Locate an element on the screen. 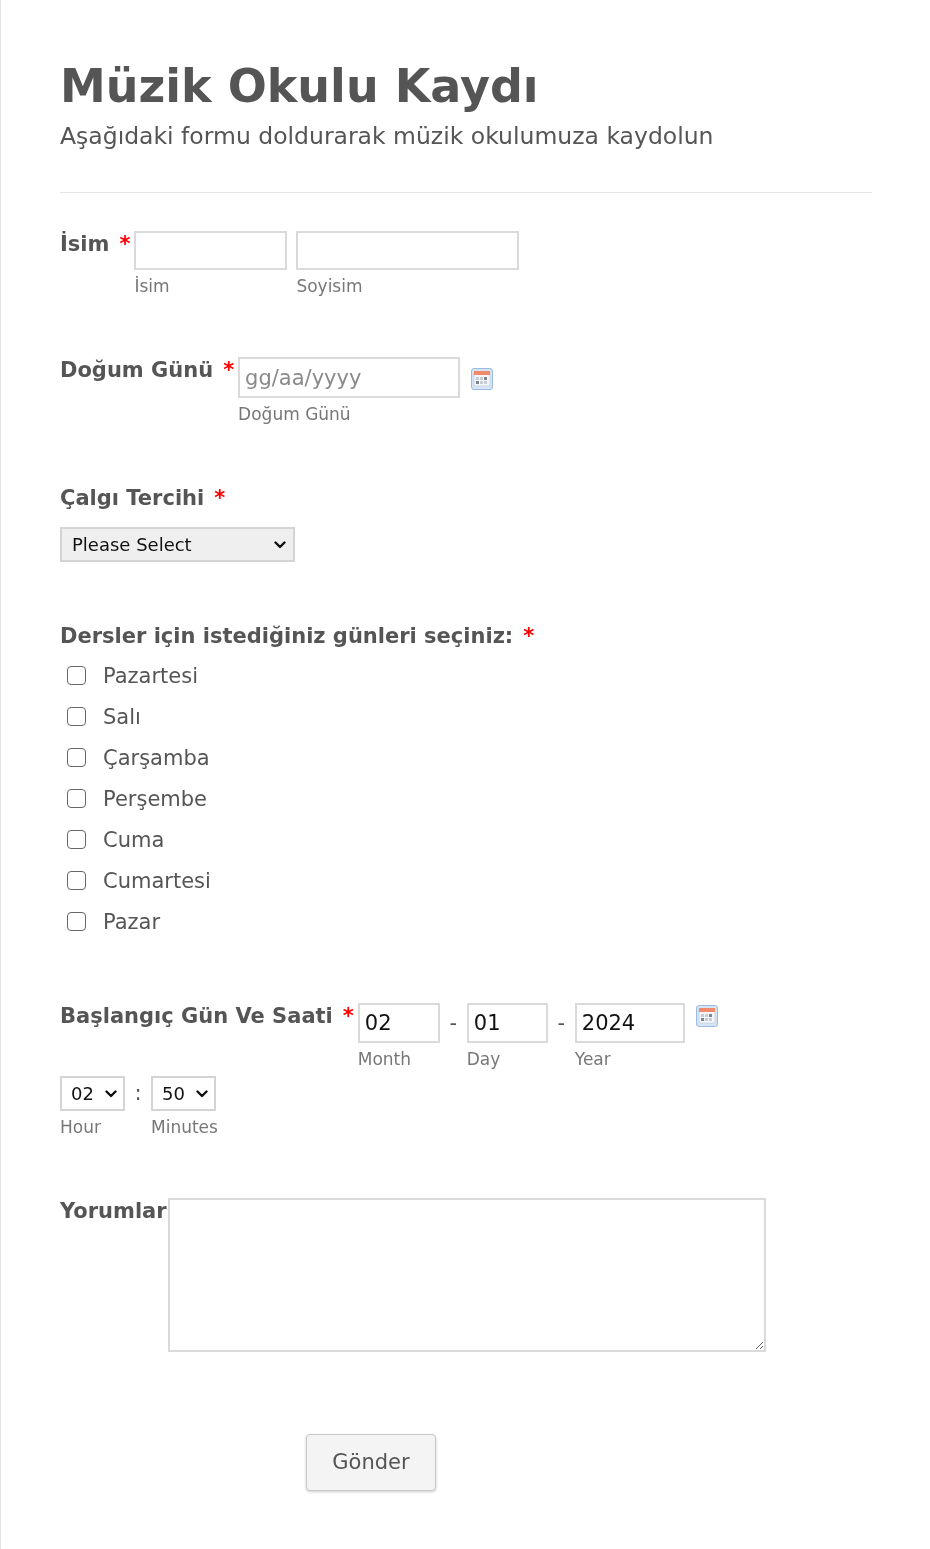 The image size is (930, 1549). field-label: Doğum Günü is located at coordinates (137, 370).